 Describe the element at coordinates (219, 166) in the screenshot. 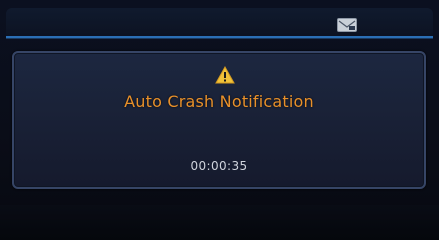

I see `elapsed-timer: 00:00:35` at that location.